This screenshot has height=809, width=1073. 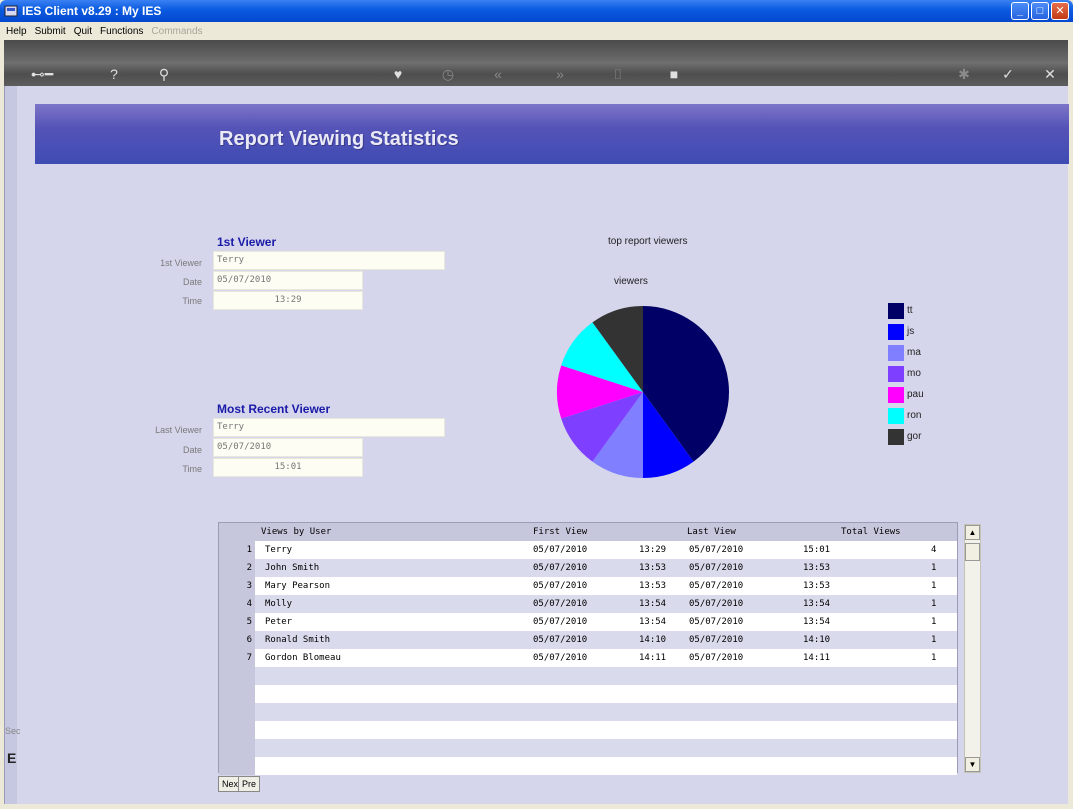 What do you see at coordinates (653, 658) in the screenshot?
I see `cell-first-time: 14:11` at bounding box center [653, 658].